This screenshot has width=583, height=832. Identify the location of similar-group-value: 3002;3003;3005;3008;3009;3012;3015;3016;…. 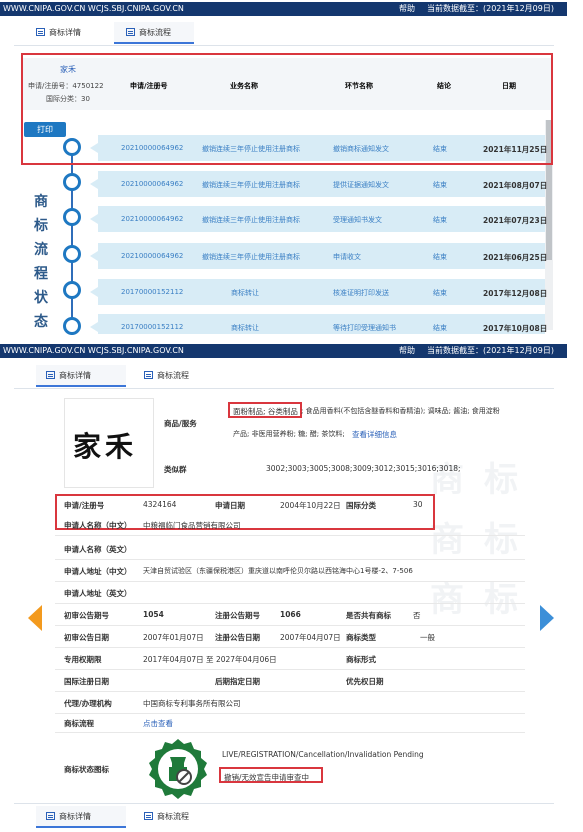
(363, 468).